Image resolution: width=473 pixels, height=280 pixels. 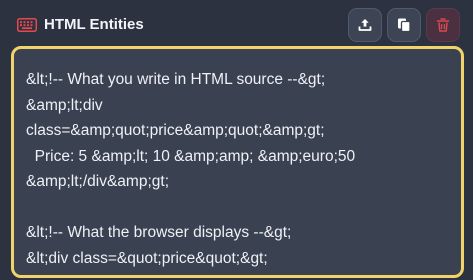 I want to click on upload-button, so click(x=365, y=25).